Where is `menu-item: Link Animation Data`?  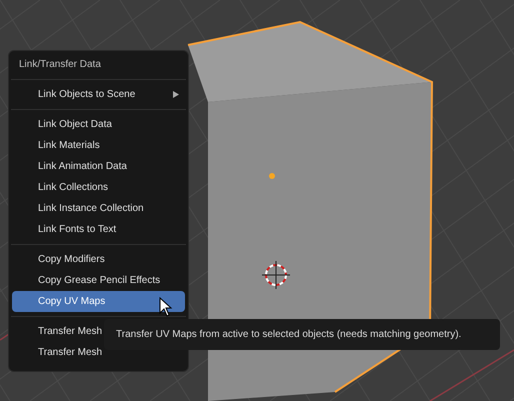 menu-item: Link Animation Data is located at coordinates (98, 166).